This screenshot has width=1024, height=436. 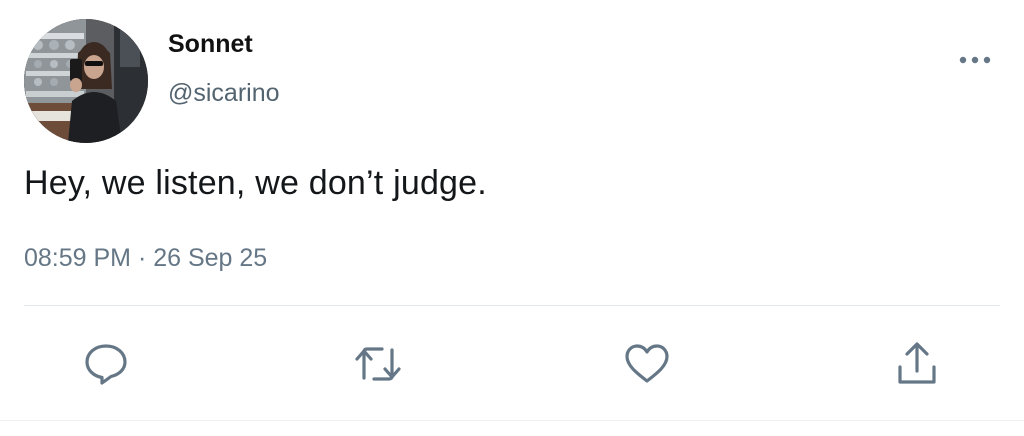 I want to click on display-name: Sonnet, so click(x=210, y=44).